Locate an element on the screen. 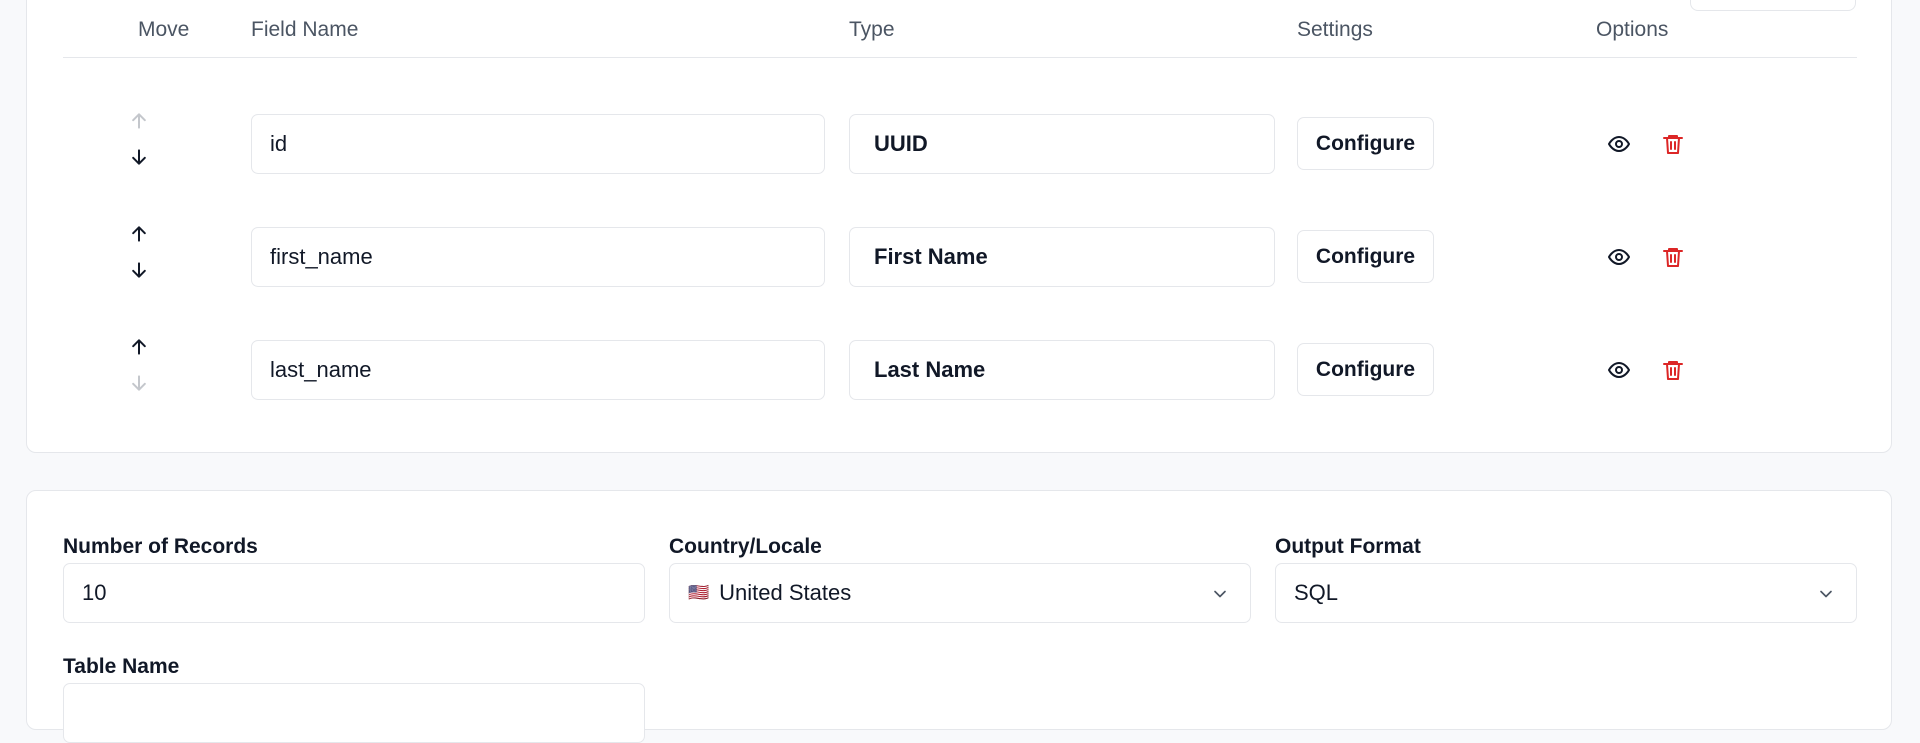 The width and height of the screenshot is (1920, 743). format-select: SQL is located at coordinates (1566, 593).